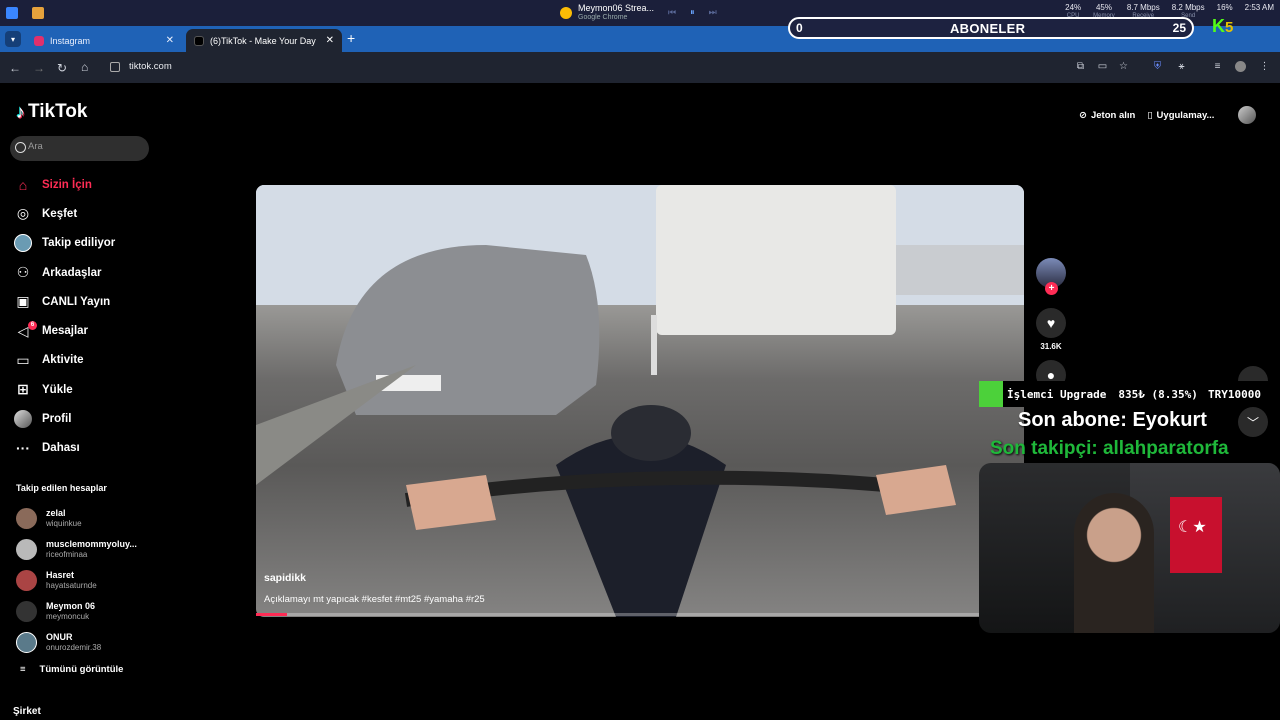  What do you see at coordinates (39, 68) in the screenshot?
I see `forward-icon: →` at bounding box center [39, 68].